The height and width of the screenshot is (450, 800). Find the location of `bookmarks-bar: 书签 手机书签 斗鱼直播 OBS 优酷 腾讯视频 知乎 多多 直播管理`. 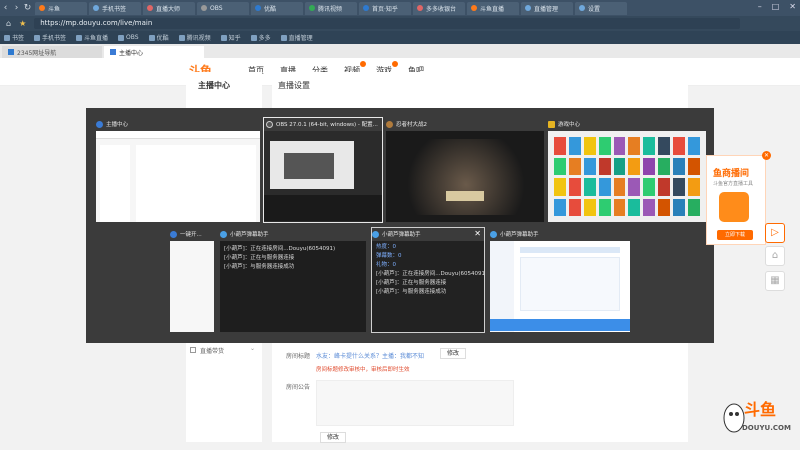

bookmarks-bar: 书签 手机书签 斗鱼直播 OBS 优酷 腾讯视频 知乎 多多 直播管理 is located at coordinates (400, 37).